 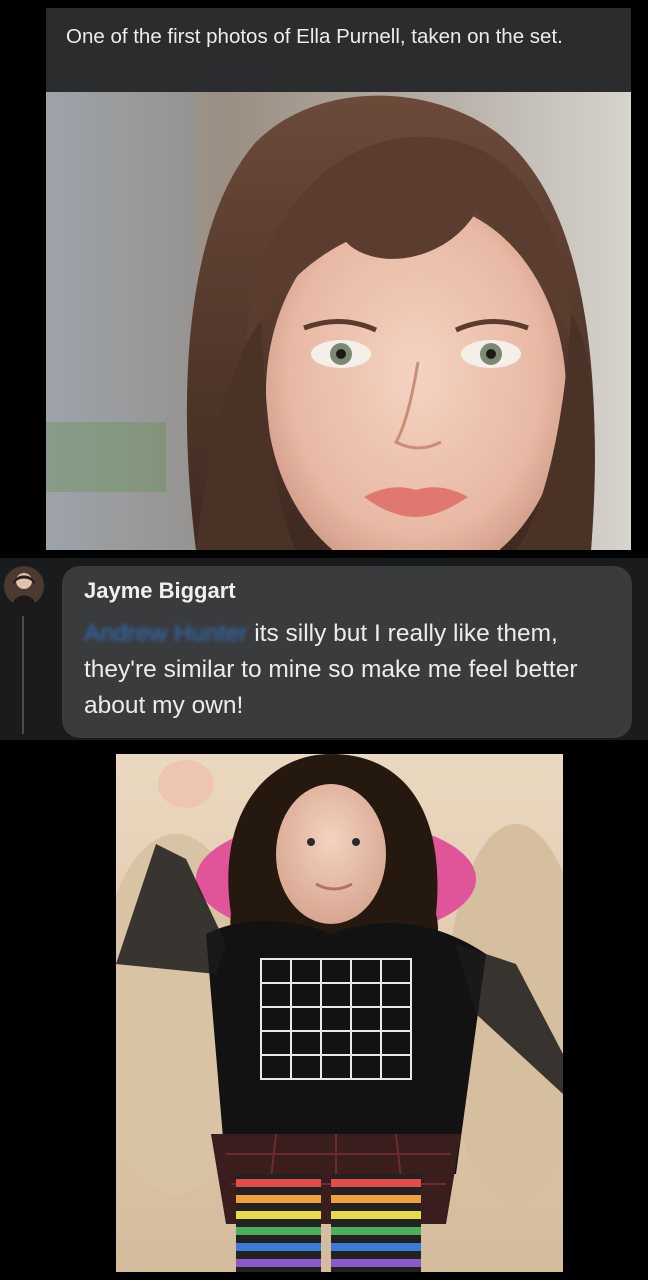 What do you see at coordinates (165, 633) in the screenshot?
I see `mention-link: Andrew Hunter` at bounding box center [165, 633].